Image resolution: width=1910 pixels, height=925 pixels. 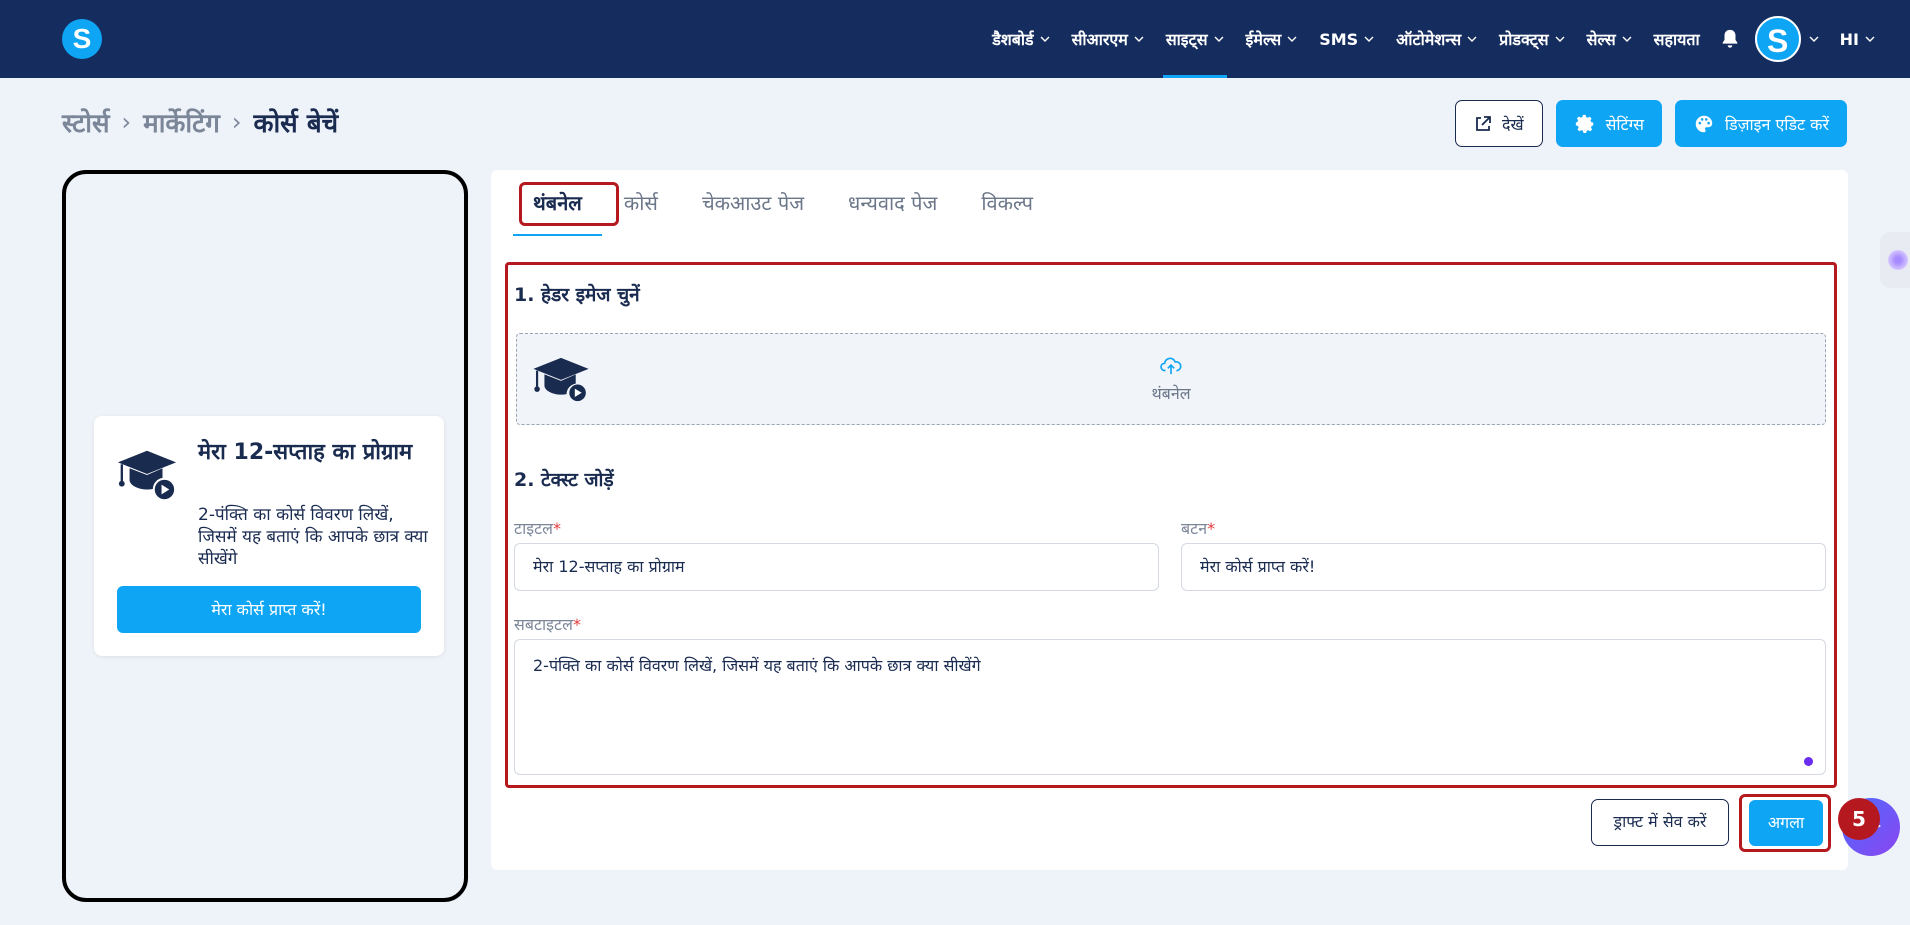 I want to click on breadcrumb-marketing: मार्केटिंग, so click(x=181, y=122).